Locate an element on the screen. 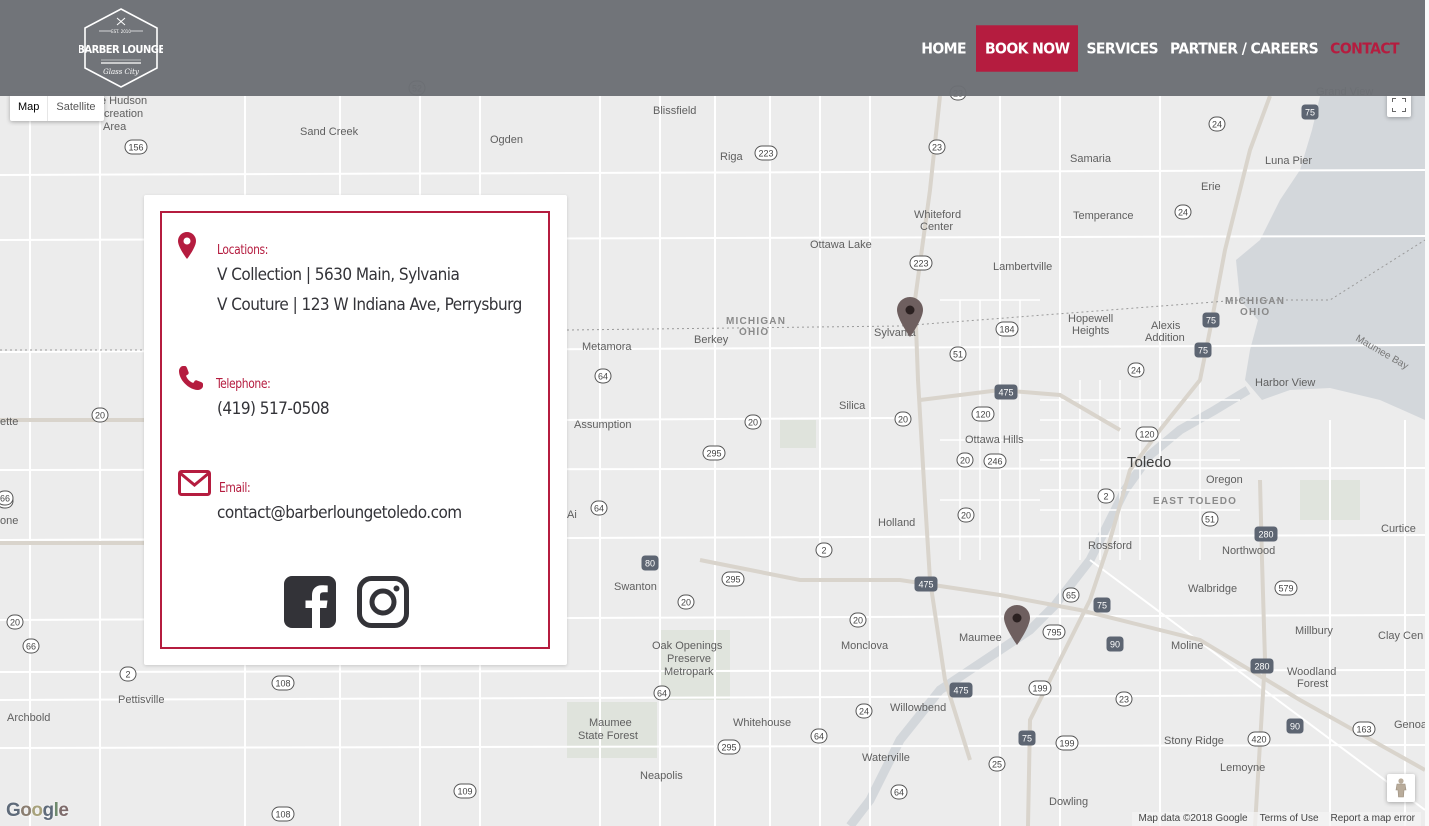  route-number: 75 is located at coordinates (1310, 113).